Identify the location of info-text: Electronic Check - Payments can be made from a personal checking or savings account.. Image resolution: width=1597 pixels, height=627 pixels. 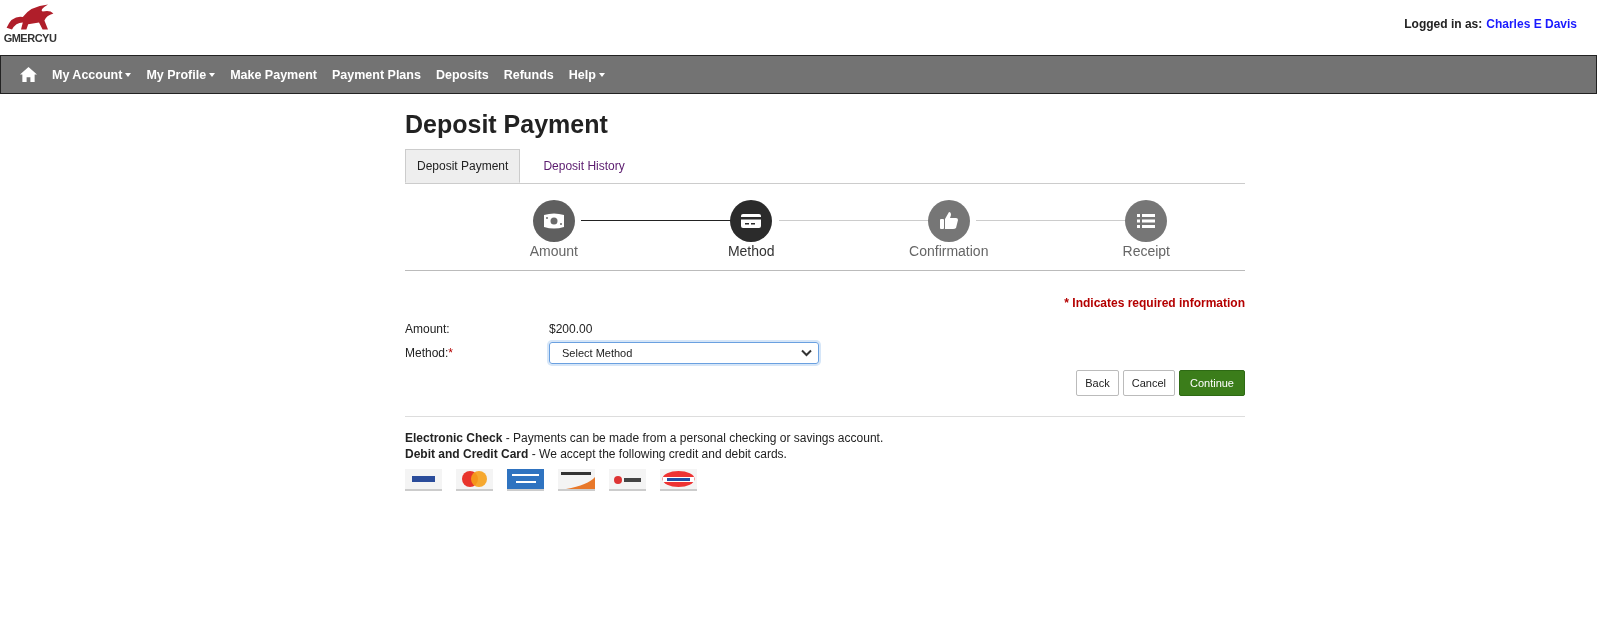
(645, 438).